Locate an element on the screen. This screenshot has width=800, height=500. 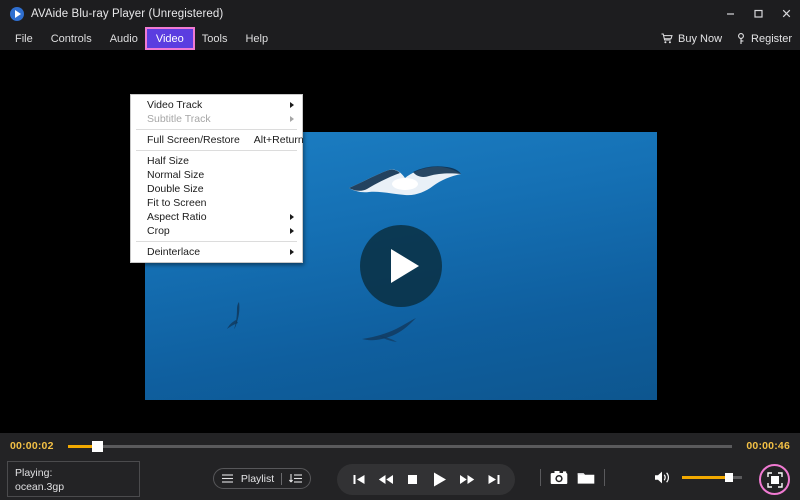
rewind-icon is located at coordinates (385, 479).